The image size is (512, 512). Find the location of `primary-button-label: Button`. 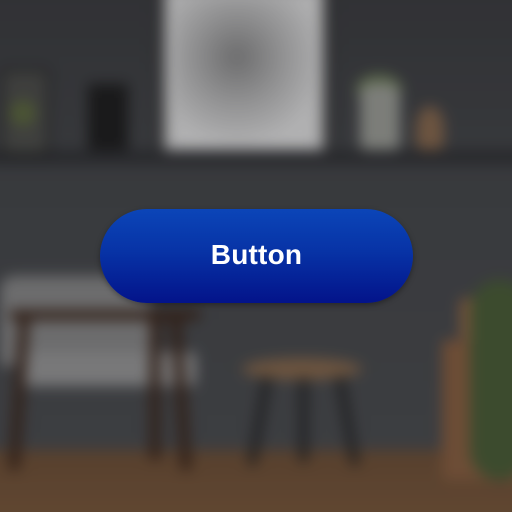

primary-button-label: Button is located at coordinates (256, 254).